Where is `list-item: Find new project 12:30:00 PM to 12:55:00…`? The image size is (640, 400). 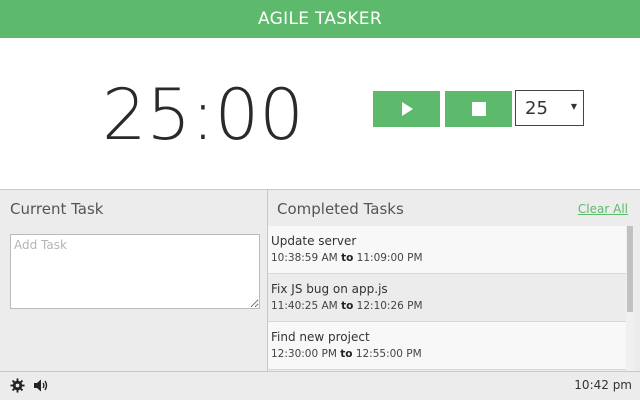
list-item: Find new project 12:30:00 PM to 12:55:00… is located at coordinates (447, 346).